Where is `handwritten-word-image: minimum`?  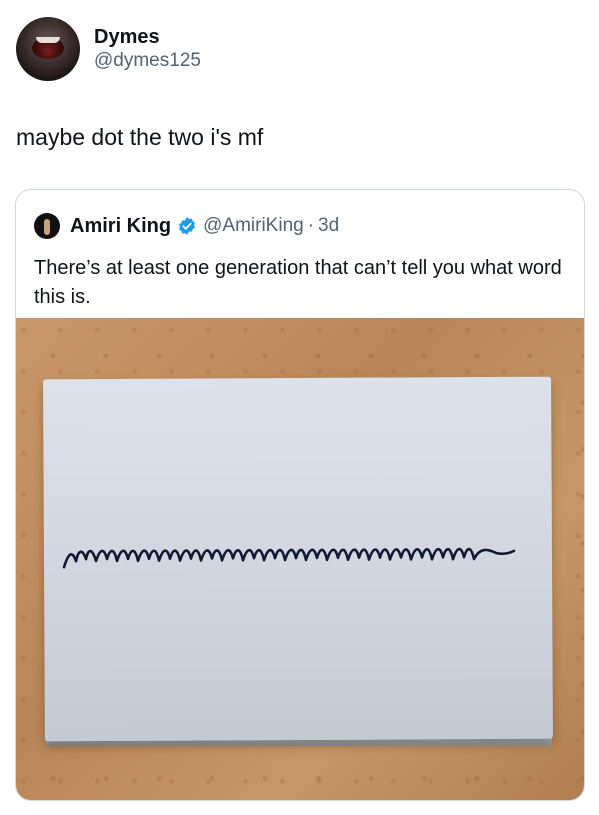
handwritten-word-image: minimum is located at coordinates (289, 558).